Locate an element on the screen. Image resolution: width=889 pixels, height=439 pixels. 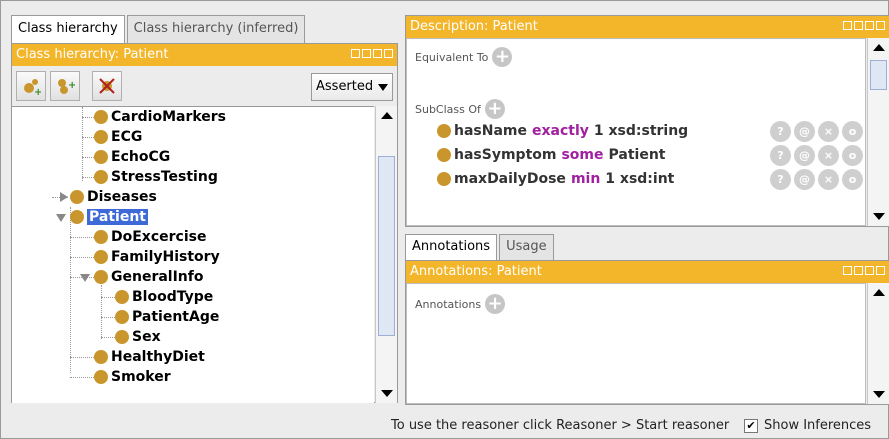
tab-annotations: Annotations is located at coordinates (451, 247).